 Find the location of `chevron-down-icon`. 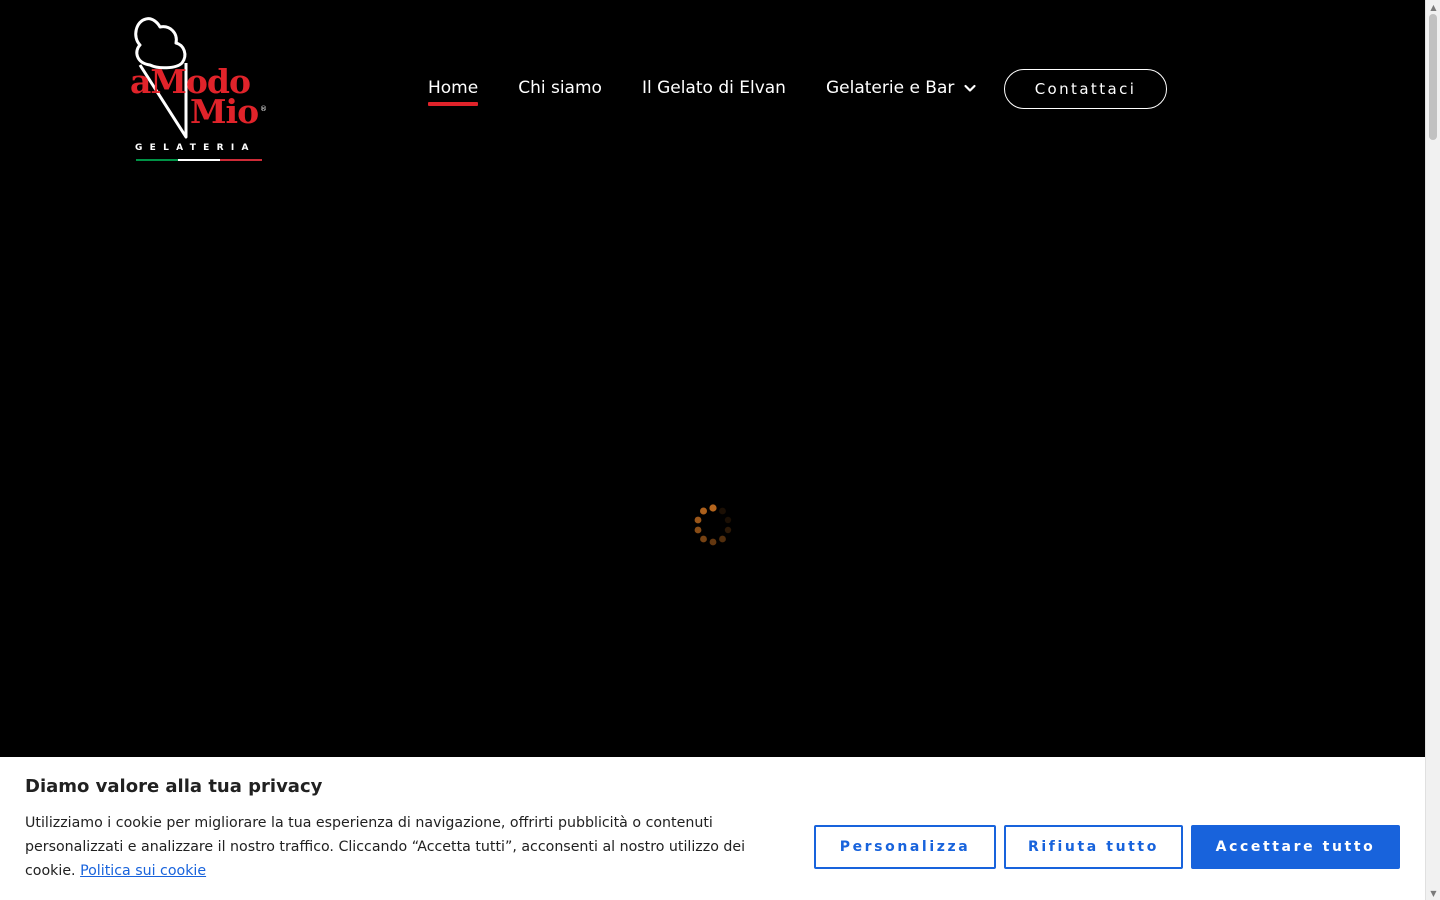

chevron-down-icon is located at coordinates (970, 88).